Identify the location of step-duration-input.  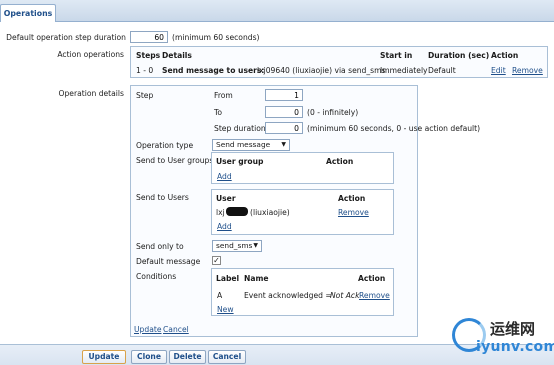
(149, 37).